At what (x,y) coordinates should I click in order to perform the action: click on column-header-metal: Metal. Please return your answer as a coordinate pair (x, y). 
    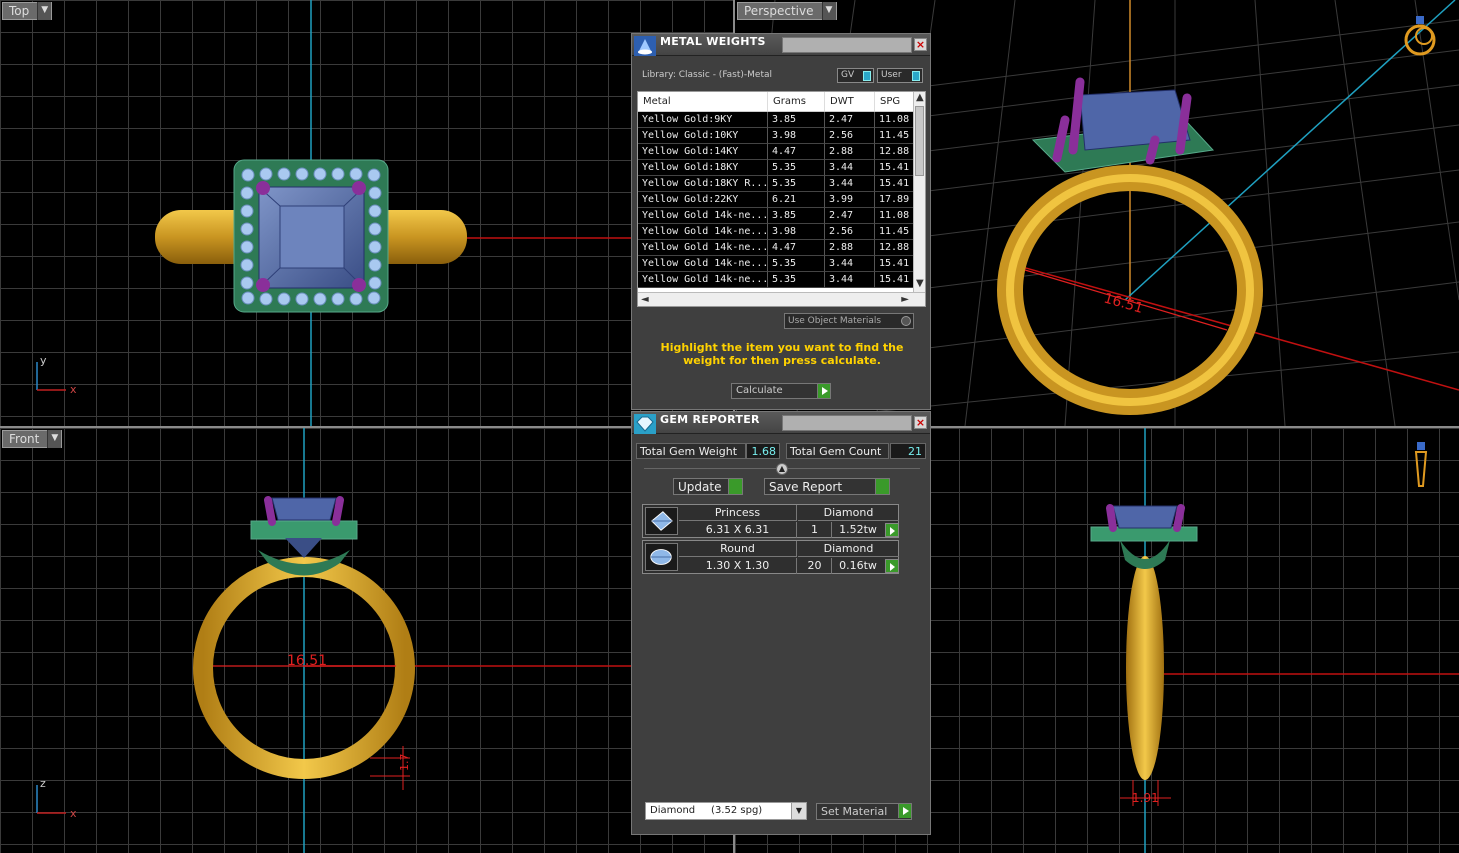
    Looking at the image, I should click on (703, 101).